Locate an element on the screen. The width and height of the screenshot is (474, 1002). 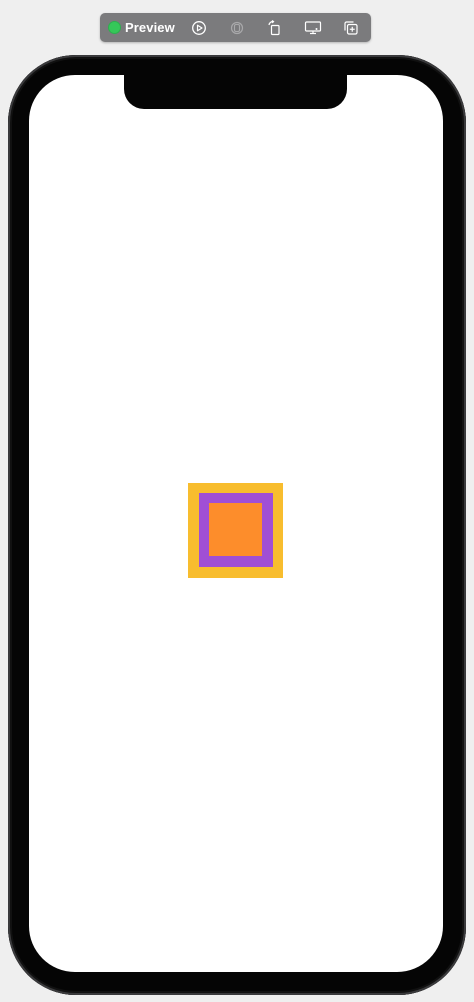
device-notch is located at coordinates (235, 91).